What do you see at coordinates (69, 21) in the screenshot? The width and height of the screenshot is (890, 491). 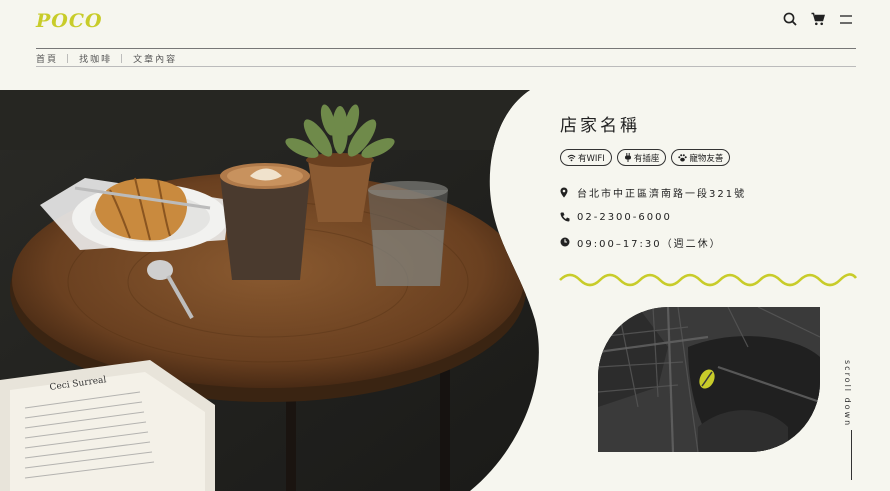 I see `logo: POCO` at bounding box center [69, 21].